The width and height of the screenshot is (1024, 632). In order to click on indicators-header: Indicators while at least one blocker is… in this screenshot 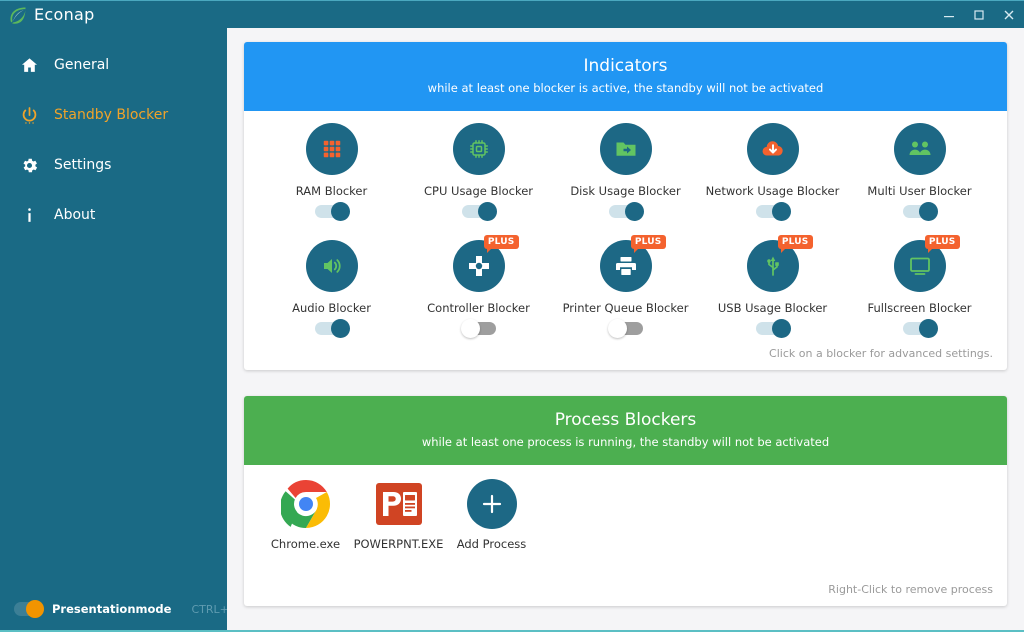, I will do `click(625, 76)`.